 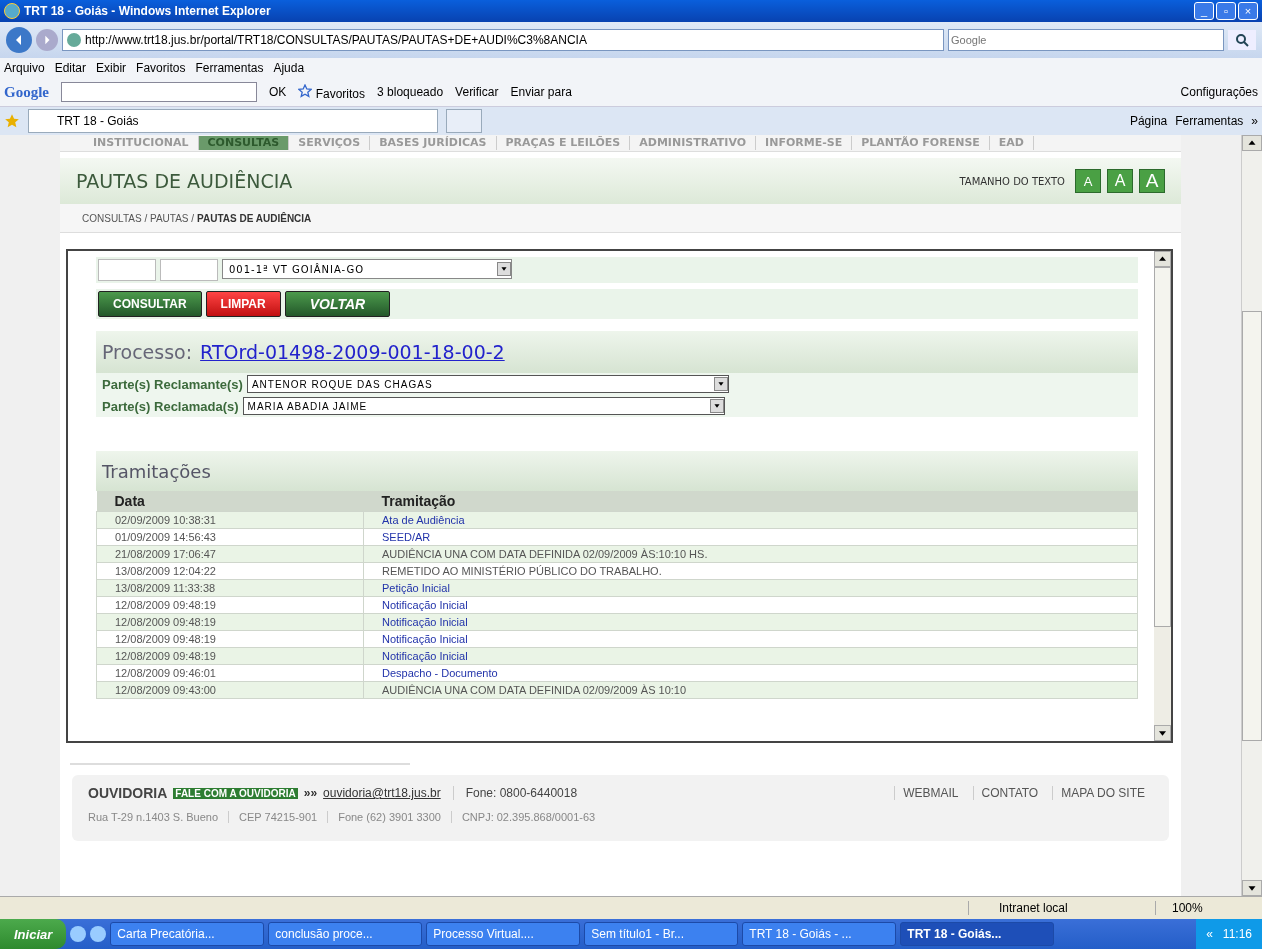 What do you see at coordinates (172, 384) in the screenshot?
I see `party-label: Parte(s) Reclamante(s)` at bounding box center [172, 384].